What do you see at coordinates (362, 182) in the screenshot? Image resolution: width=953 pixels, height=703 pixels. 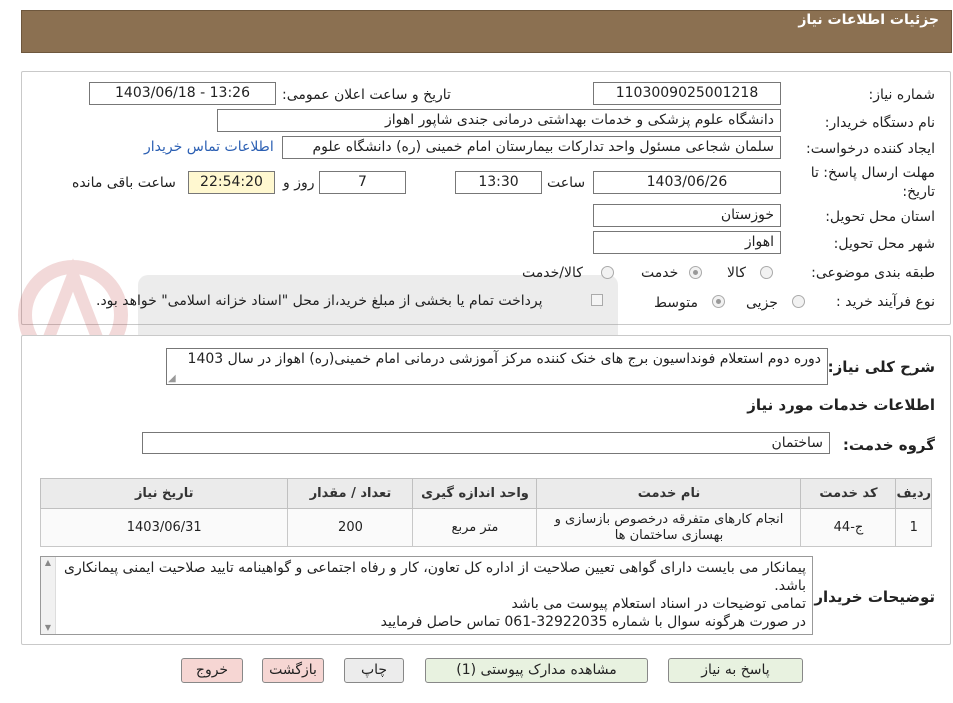 I see `days-field: 7` at bounding box center [362, 182].